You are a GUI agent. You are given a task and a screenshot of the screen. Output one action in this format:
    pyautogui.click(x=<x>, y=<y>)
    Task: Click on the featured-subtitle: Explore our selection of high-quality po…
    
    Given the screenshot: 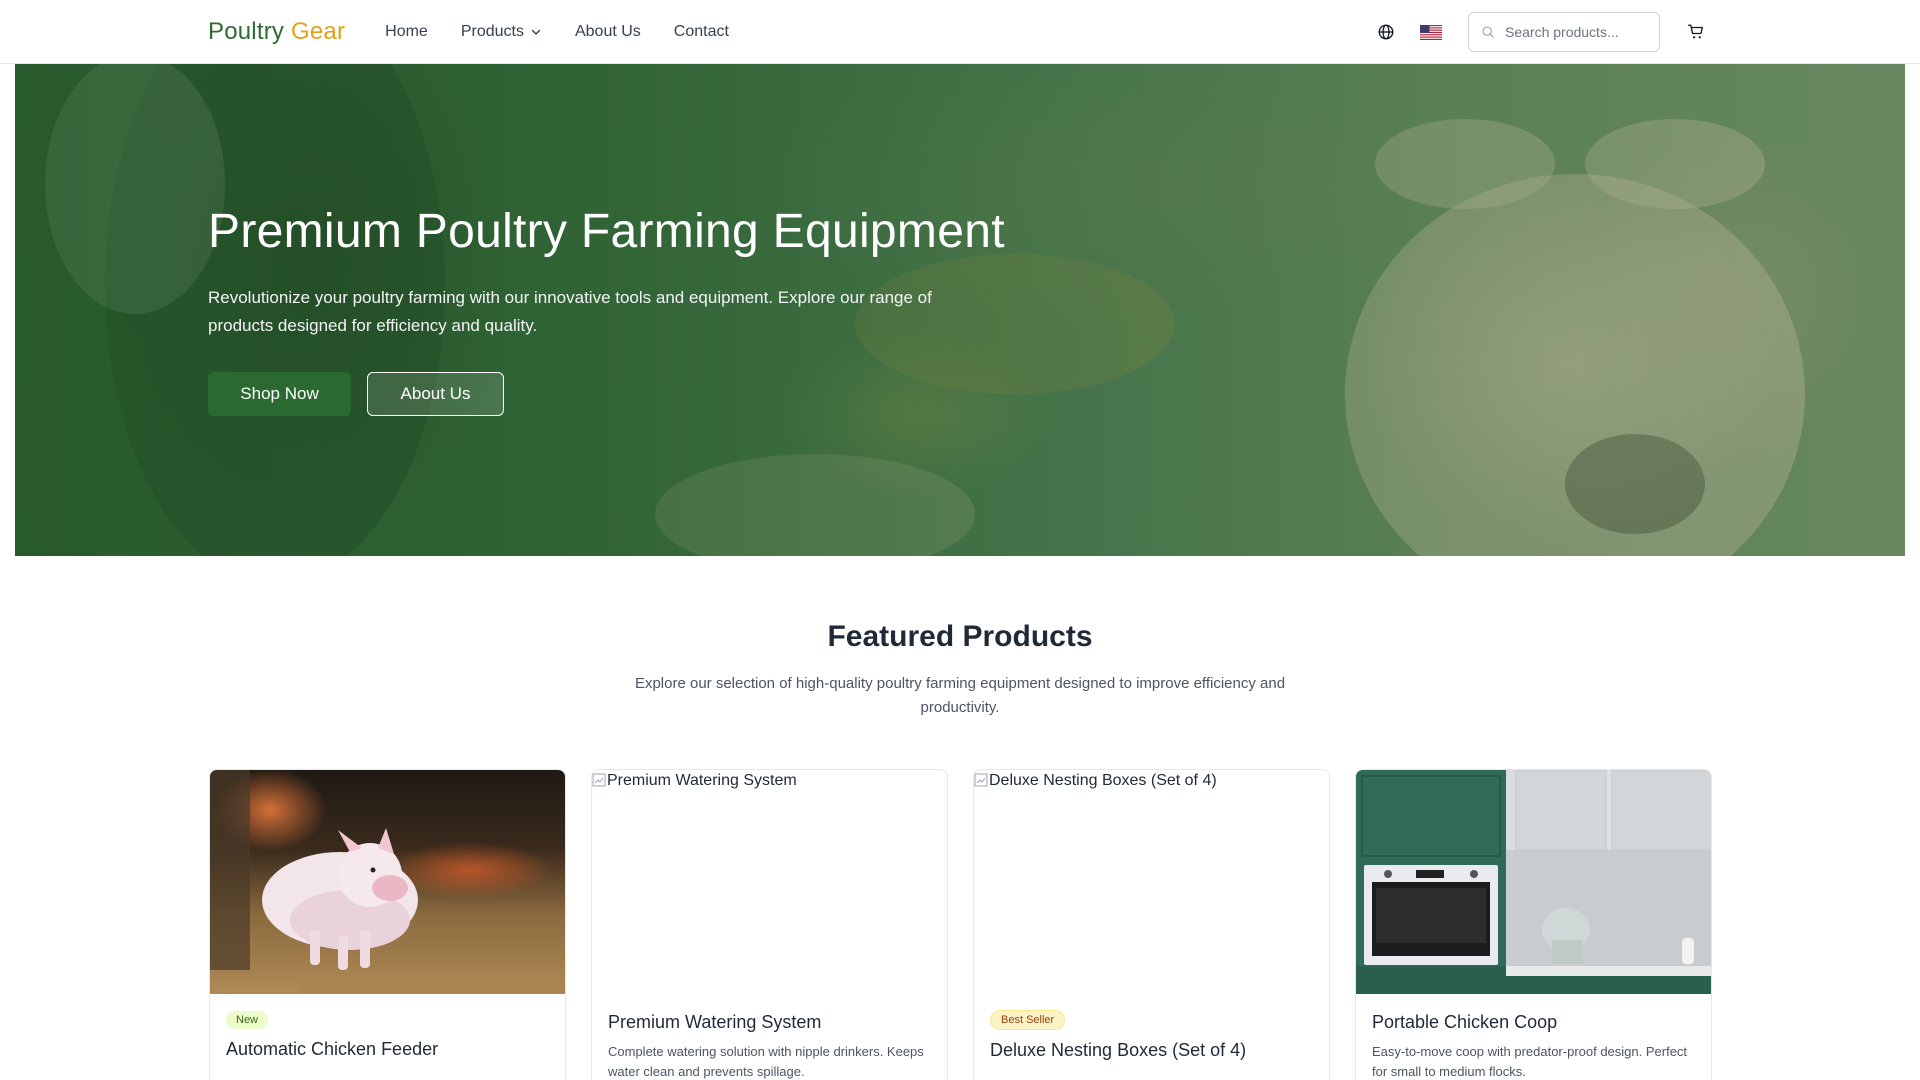 What is the action you would take?
    pyautogui.click(x=960, y=695)
    